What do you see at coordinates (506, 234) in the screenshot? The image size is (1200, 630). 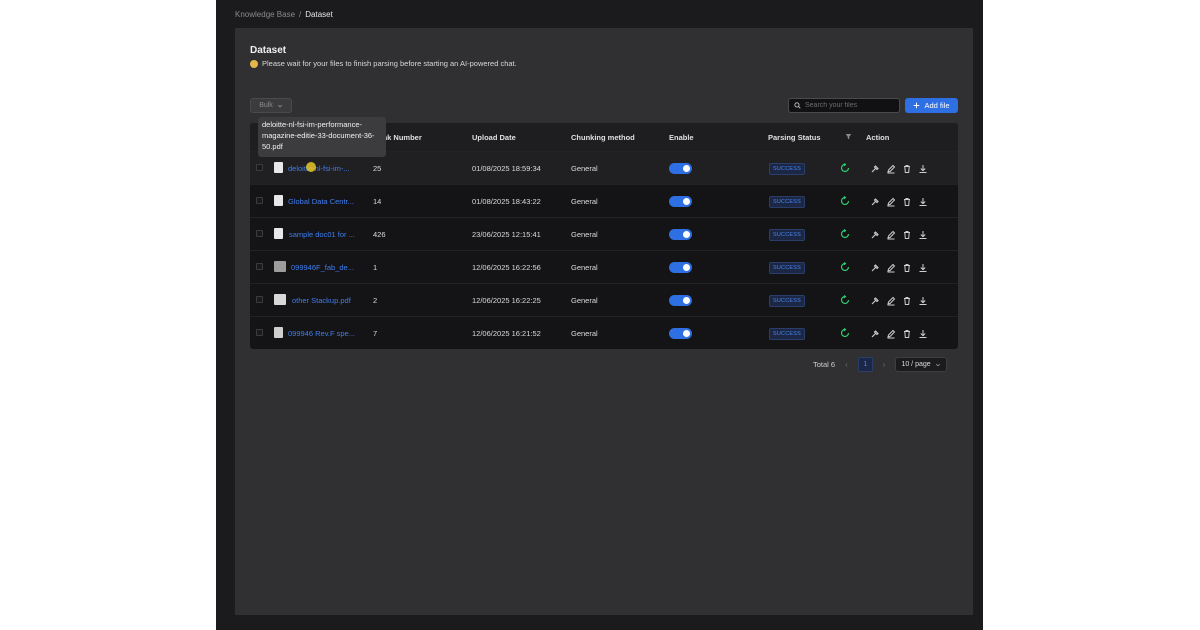 I see `upload-date: 23/06/2025 12:15:41` at bounding box center [506, 234].